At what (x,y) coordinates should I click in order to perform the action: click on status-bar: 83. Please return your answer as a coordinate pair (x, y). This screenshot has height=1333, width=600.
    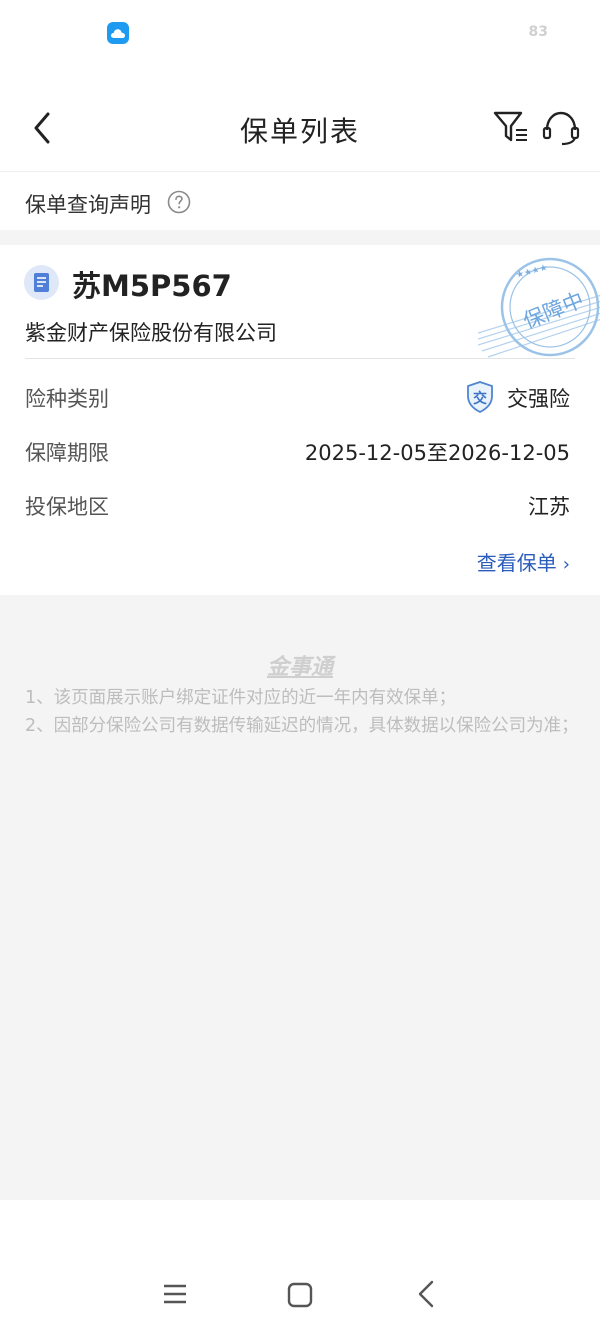
    Looking at the image, I should click on (300, 35).